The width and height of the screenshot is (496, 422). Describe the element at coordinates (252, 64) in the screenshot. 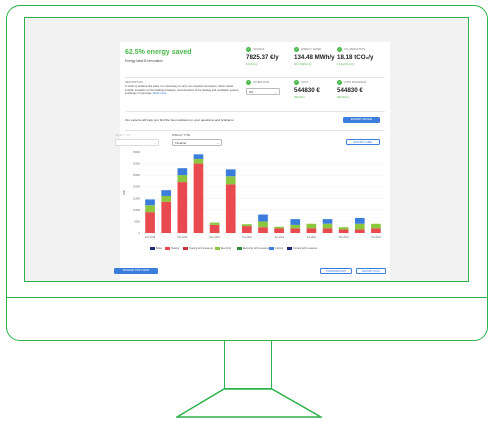

I see `metric-subvalue: 8.6 €/m²y` at that location.